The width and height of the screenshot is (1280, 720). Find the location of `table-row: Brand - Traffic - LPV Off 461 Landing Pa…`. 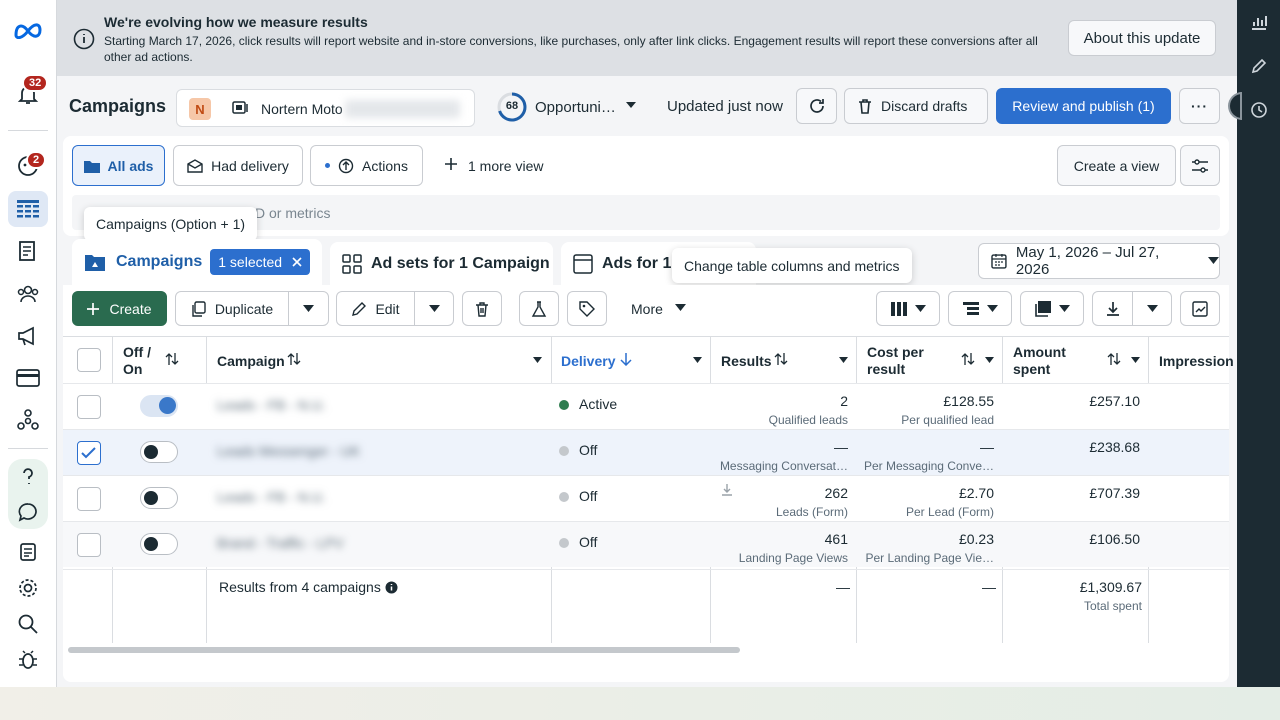

table-row: Brand - Traffic - LPV Off 461 Landing Pa… is located at coordinates (646, 544).